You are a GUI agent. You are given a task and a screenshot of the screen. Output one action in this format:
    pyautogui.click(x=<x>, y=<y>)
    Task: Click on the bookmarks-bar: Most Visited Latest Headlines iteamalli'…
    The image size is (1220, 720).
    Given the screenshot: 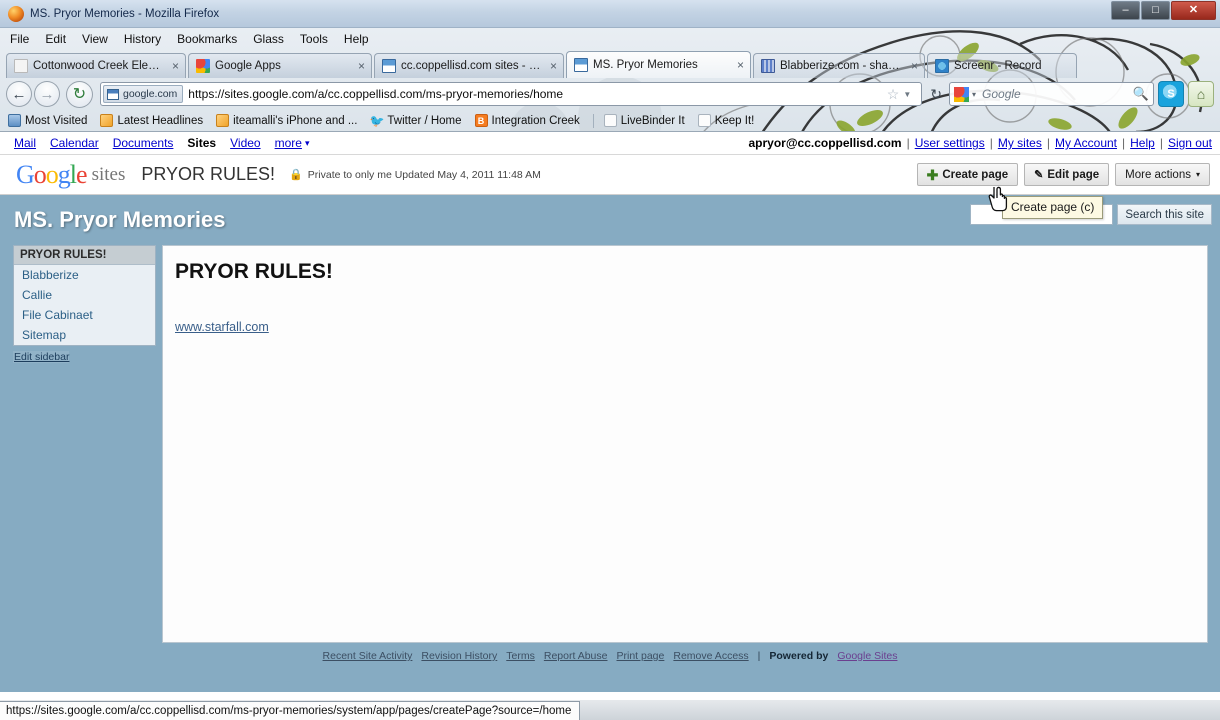 What is the action you would take?
    pyautogui.click(x=610, y=121)
    